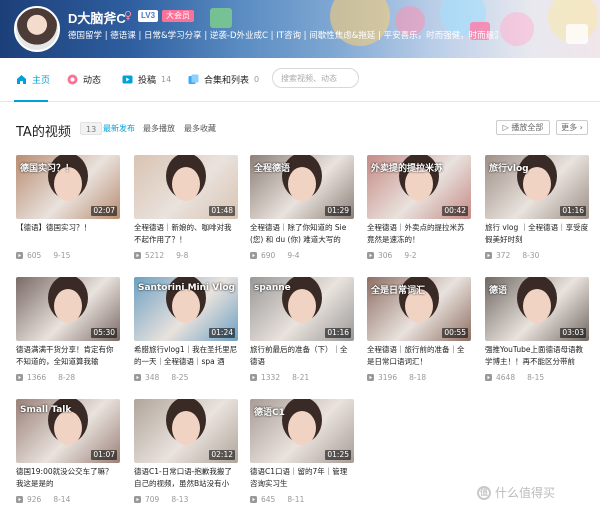  What do you see at coordinates (419, 234) in the screenshot?
I see `video-title: 全程德语｜外卖点的提拉米苏竟然是速冻的！` at bounding box center [419, 234].